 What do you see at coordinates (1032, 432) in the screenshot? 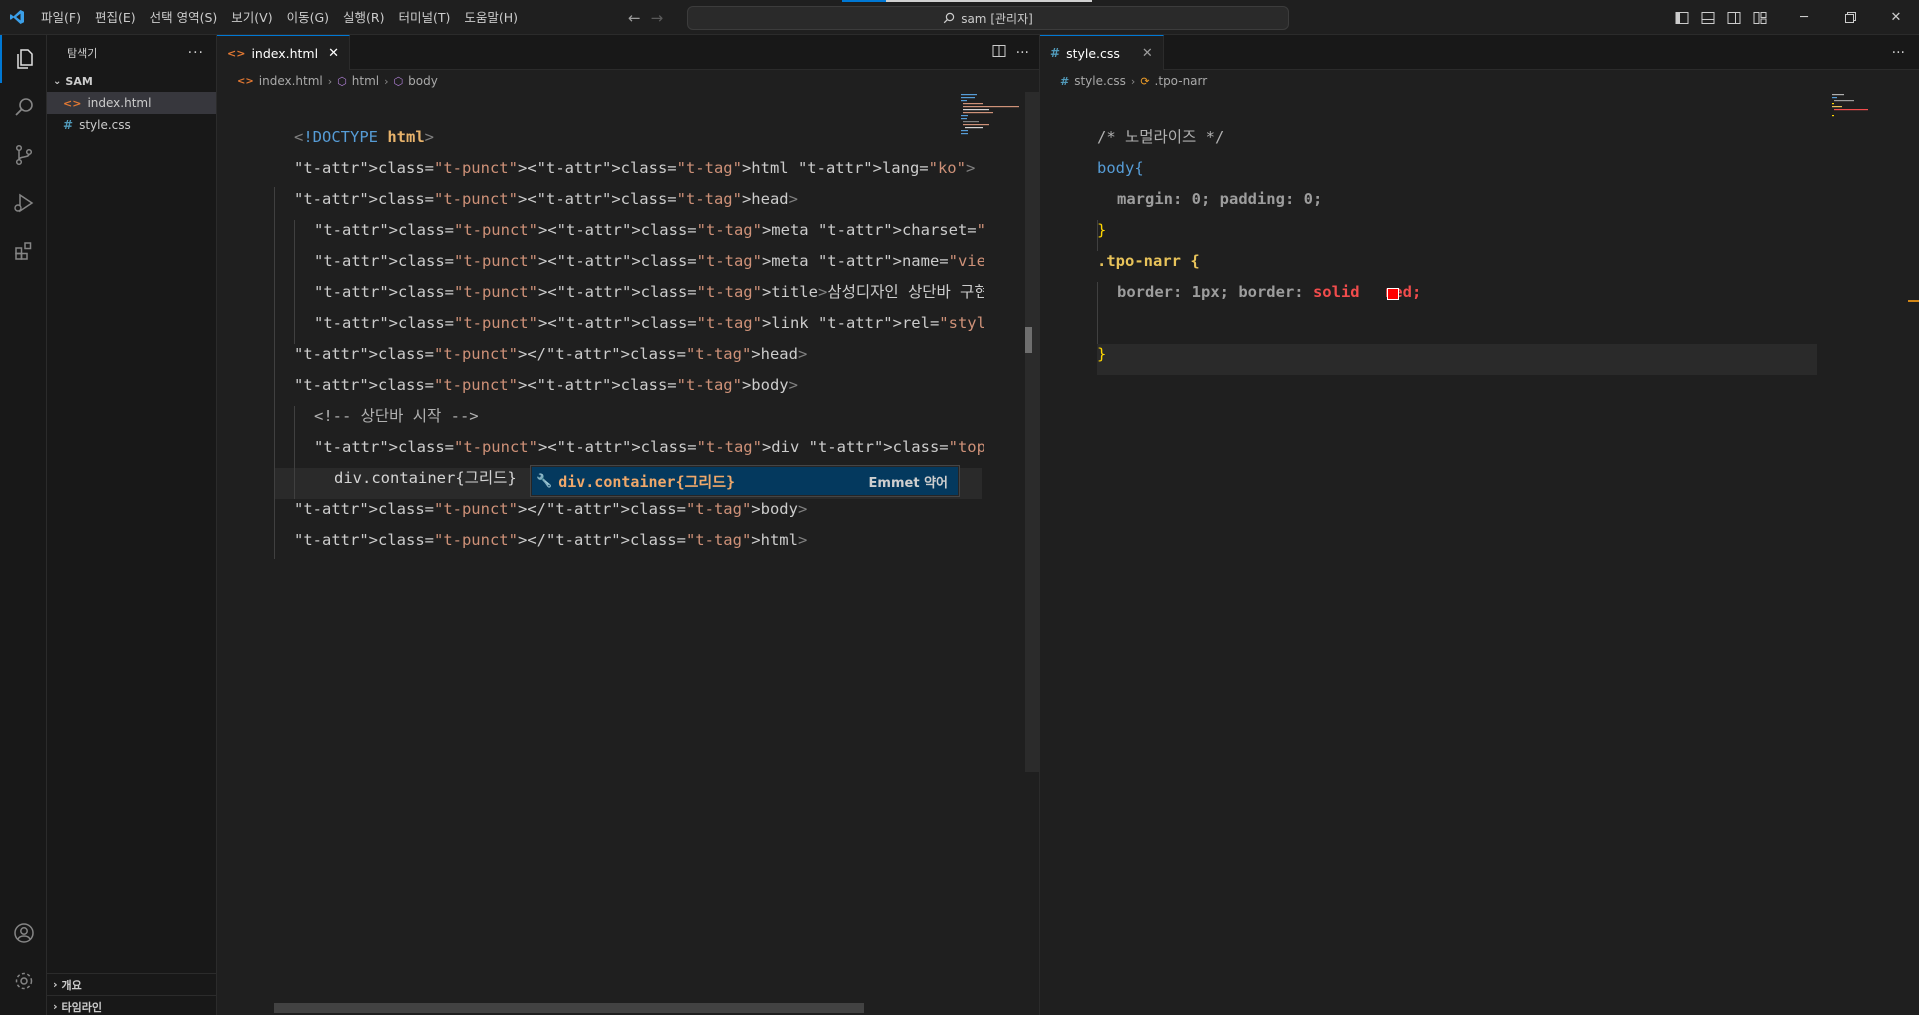
I see `vertical-scrollbar` at bounding box center [1032, 432].